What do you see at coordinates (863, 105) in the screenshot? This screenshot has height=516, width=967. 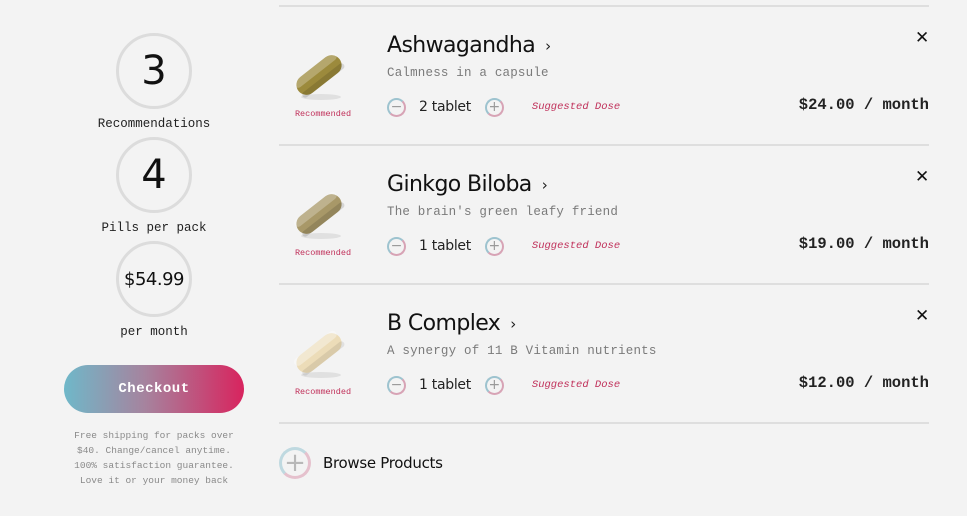 I see `product-price: $24.00 / month` at bounding box center [863, 105].